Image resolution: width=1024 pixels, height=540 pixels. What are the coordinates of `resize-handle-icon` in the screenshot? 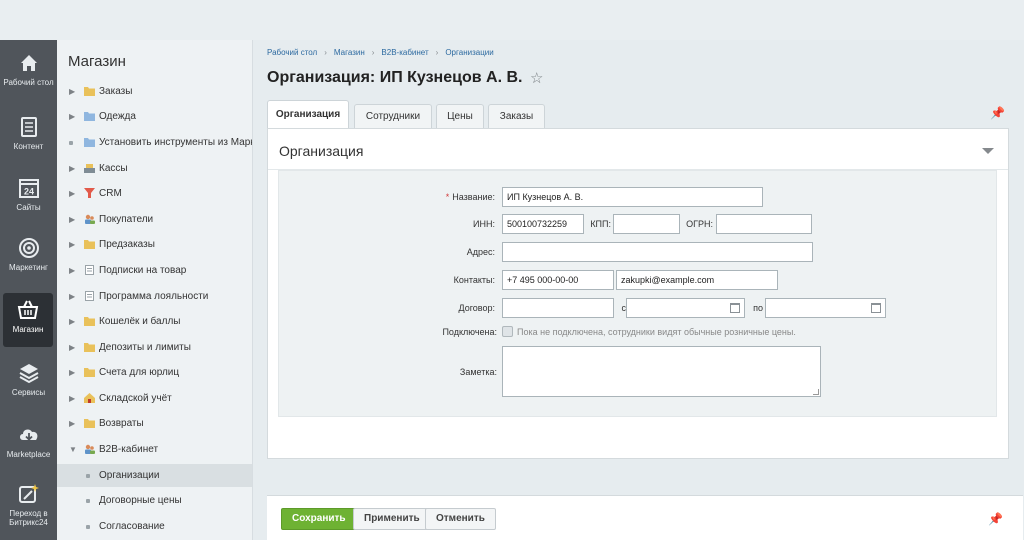 It's located at (816, 392).